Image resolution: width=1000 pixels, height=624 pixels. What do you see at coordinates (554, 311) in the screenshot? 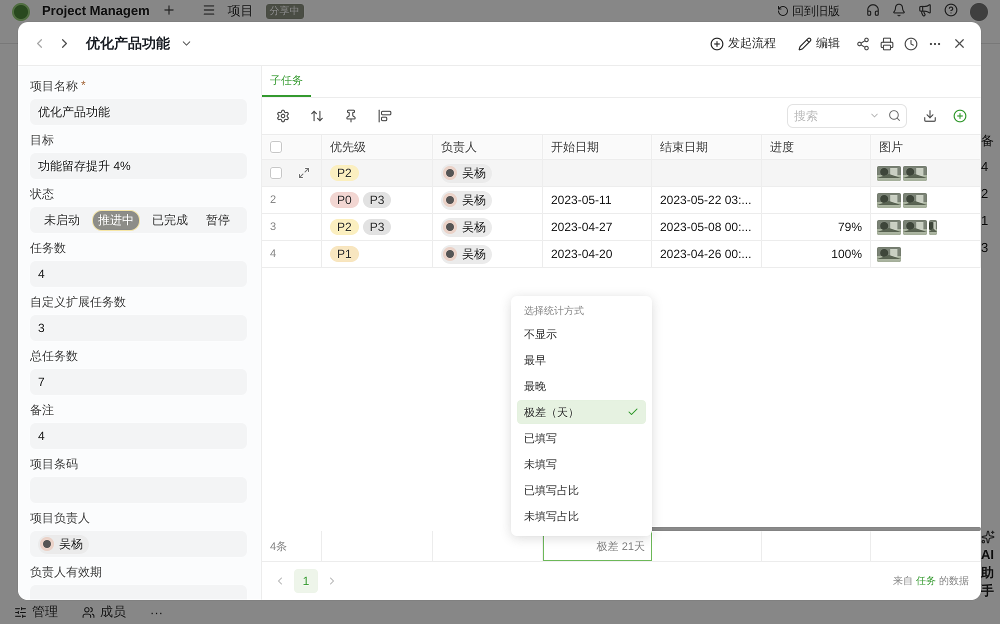
I see `menu-title: 选择统计方式` at bounding box center [554, 311].